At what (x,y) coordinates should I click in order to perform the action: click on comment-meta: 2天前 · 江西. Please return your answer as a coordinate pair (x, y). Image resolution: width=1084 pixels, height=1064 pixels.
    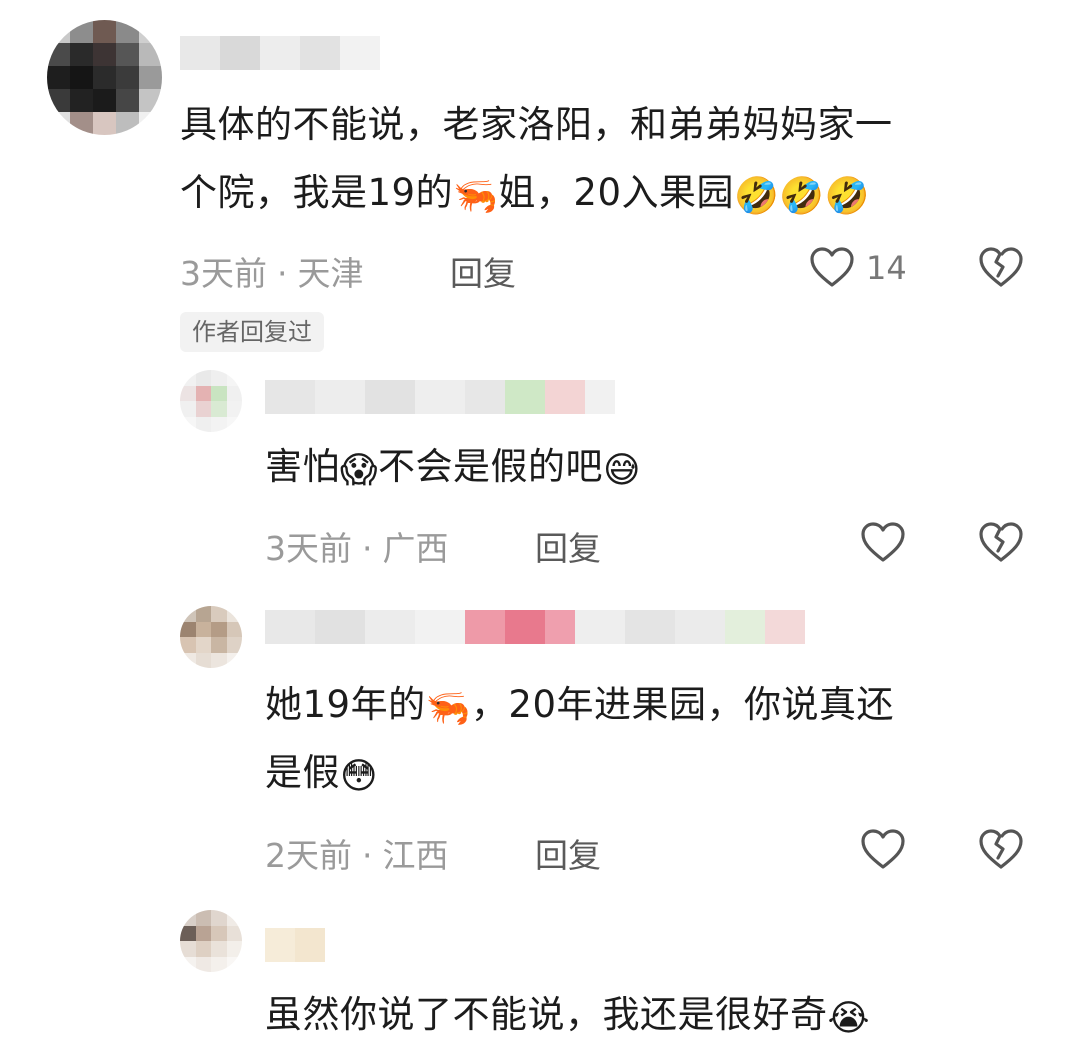
    Looking at the image, I should click on (357, 855).